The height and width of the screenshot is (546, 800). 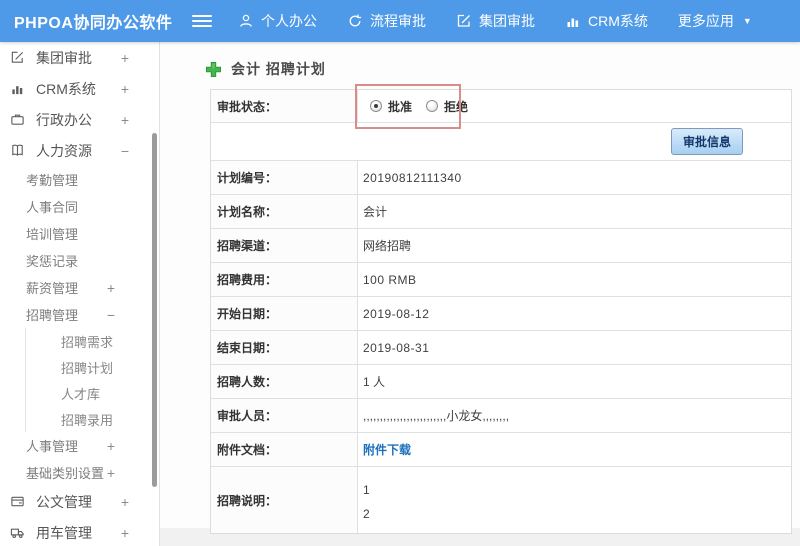 I want to click on nav-item-personal-office: 个人办公, so click(x=277, y=21).